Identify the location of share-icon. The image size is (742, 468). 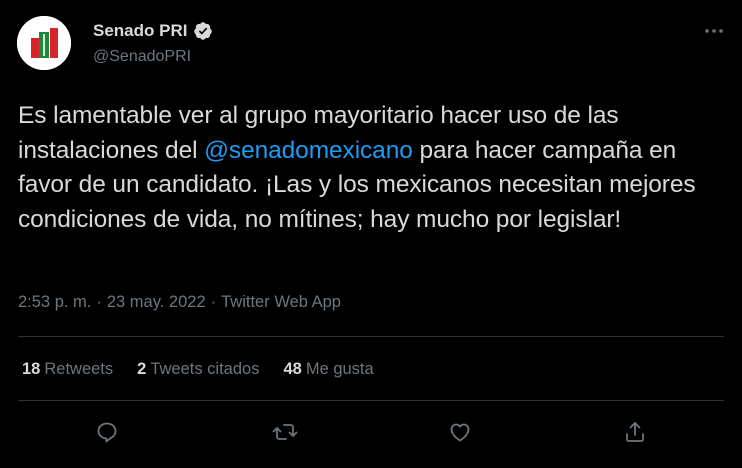
(635, 432).